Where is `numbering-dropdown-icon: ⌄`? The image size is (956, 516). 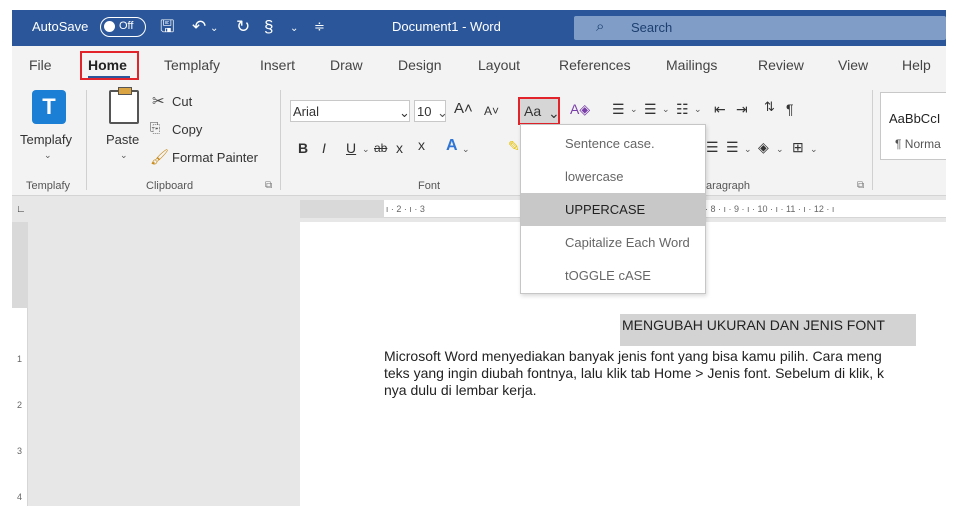 numbering-dropdown-icon: ⌄ is located at coordinates (666, 109).